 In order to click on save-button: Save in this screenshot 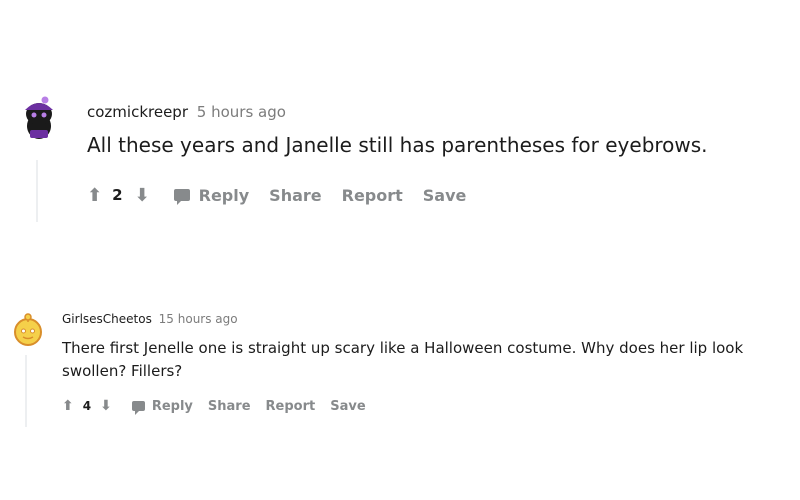, I will do `click(347, 406)`.